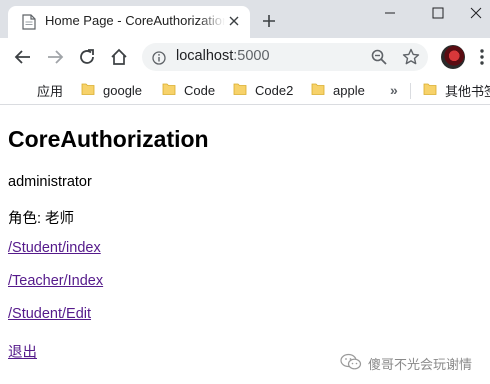 Image resolution: width=490 pixels, height=384 pixels. I want to click on chevron-double-right-icon: », so click(394, 90).